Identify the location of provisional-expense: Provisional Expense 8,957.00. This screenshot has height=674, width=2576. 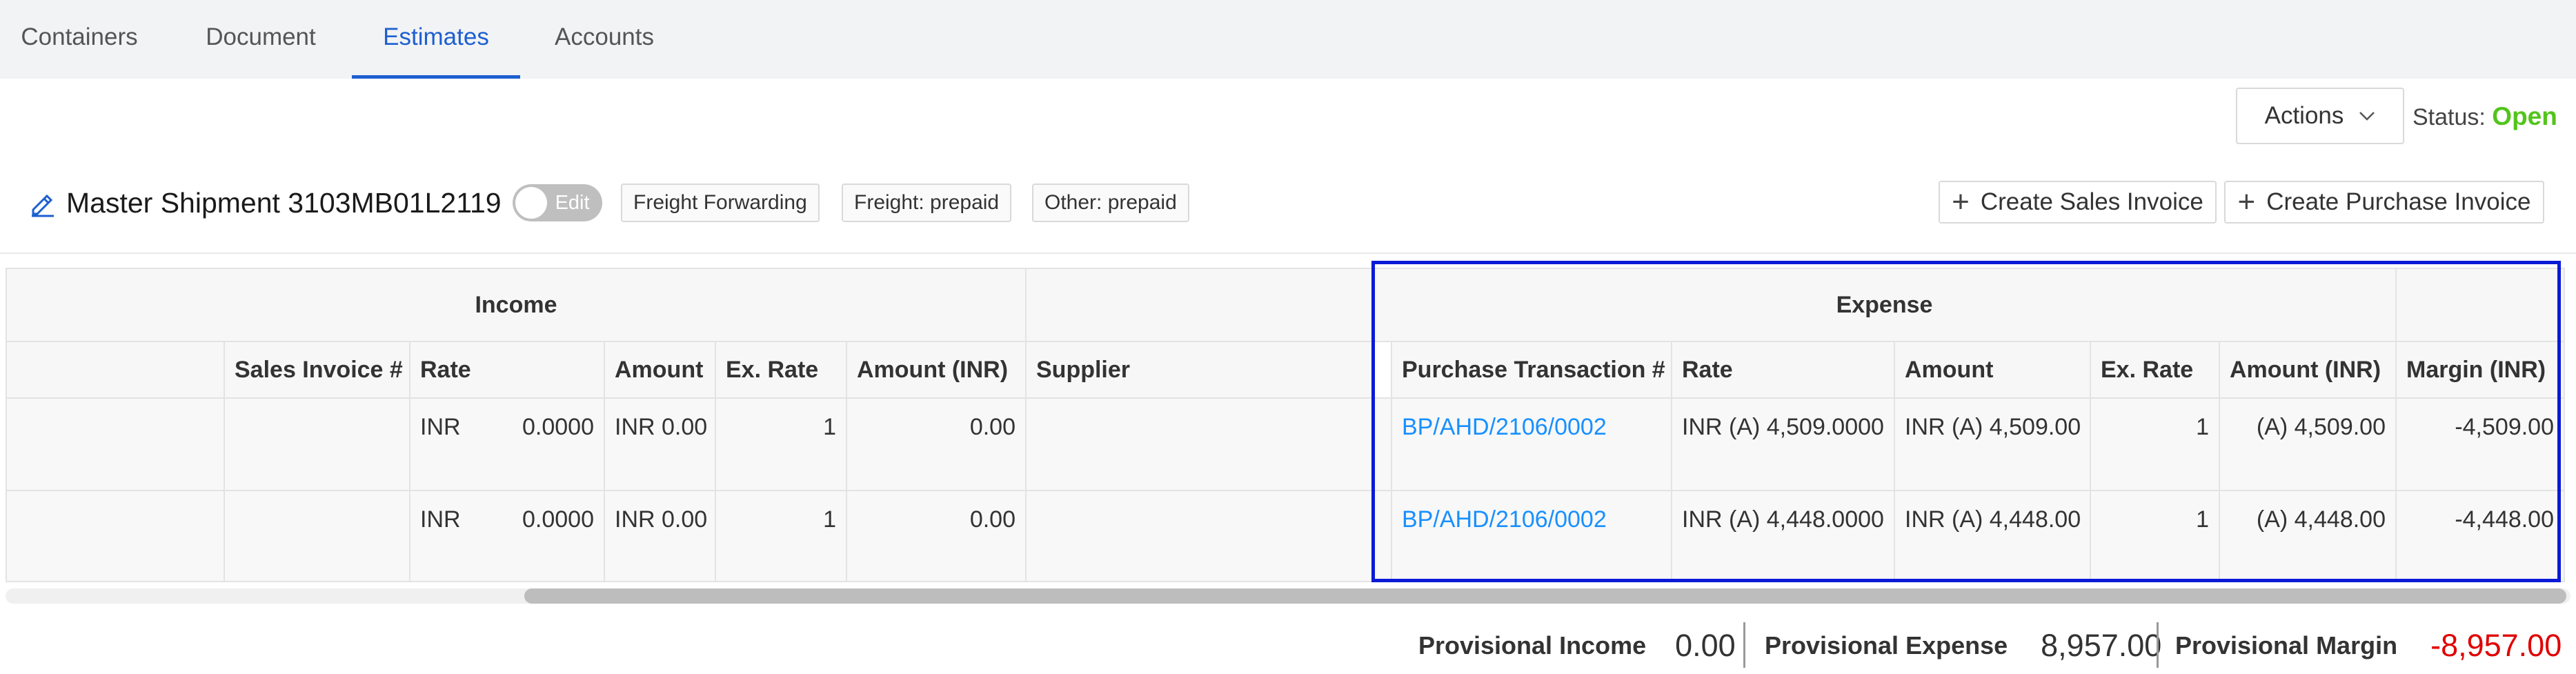
(1963, 646).